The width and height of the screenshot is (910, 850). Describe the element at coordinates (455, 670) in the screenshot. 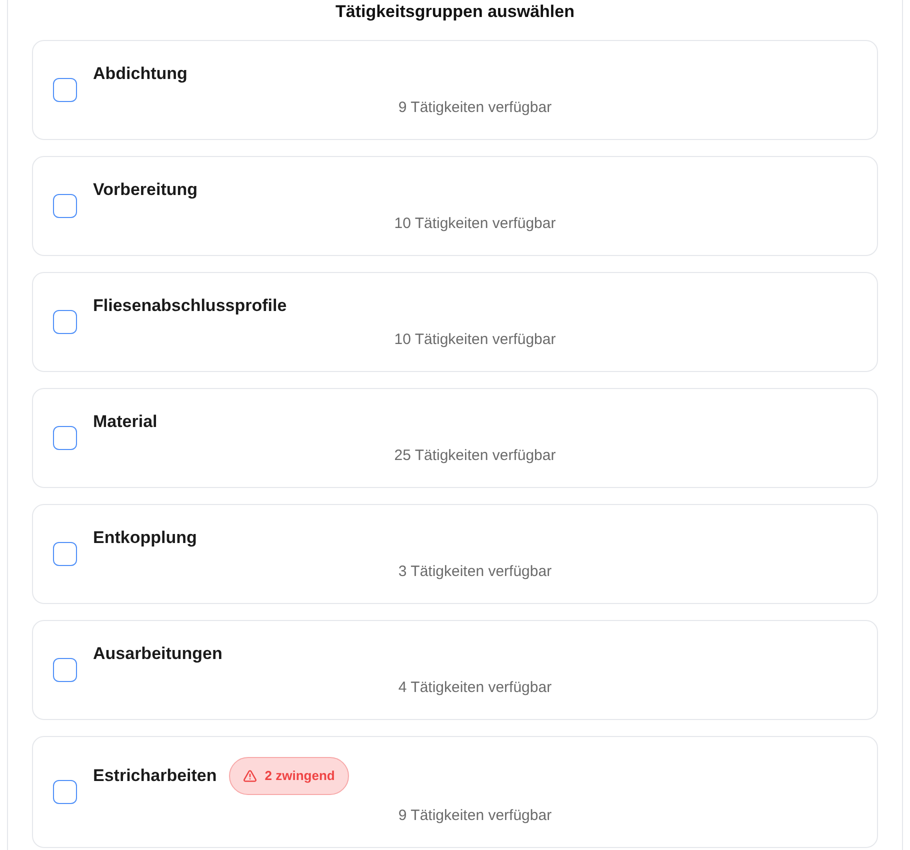

I see `group-card: Ausarbeitungen 4 Tätigkeiten verfügbar` at that location.